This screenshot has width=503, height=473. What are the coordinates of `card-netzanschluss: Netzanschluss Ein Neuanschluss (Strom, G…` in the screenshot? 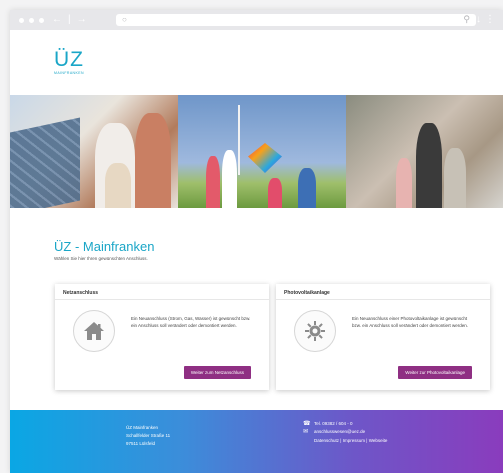 It's located at (162, 337).